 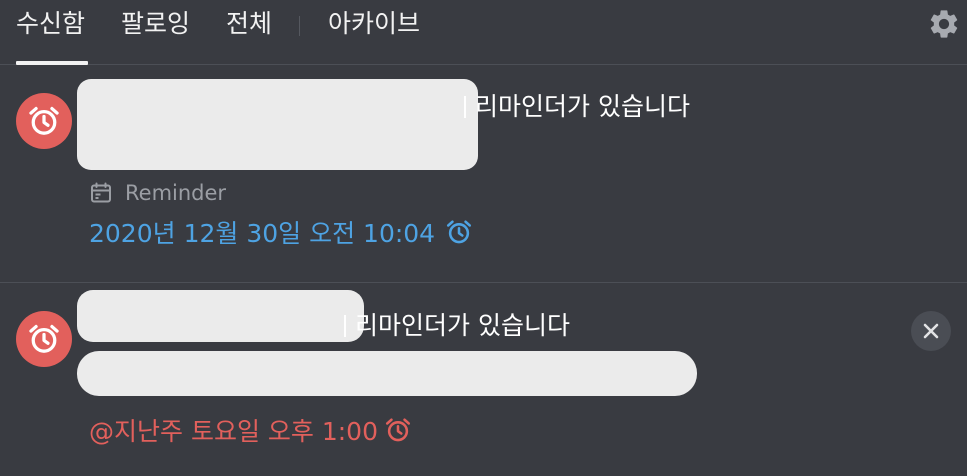 What do you see at coordinates (249, 24) in the screenshot?
I see `tab-all: 전체` at bounding box center [249, 24].